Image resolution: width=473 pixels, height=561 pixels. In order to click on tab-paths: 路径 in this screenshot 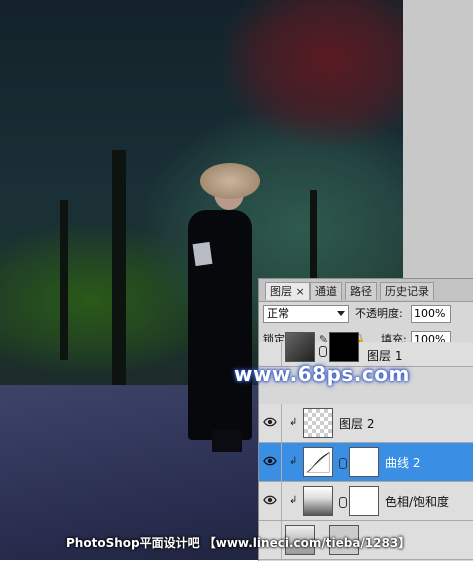, I will do `click(361, 291)`.